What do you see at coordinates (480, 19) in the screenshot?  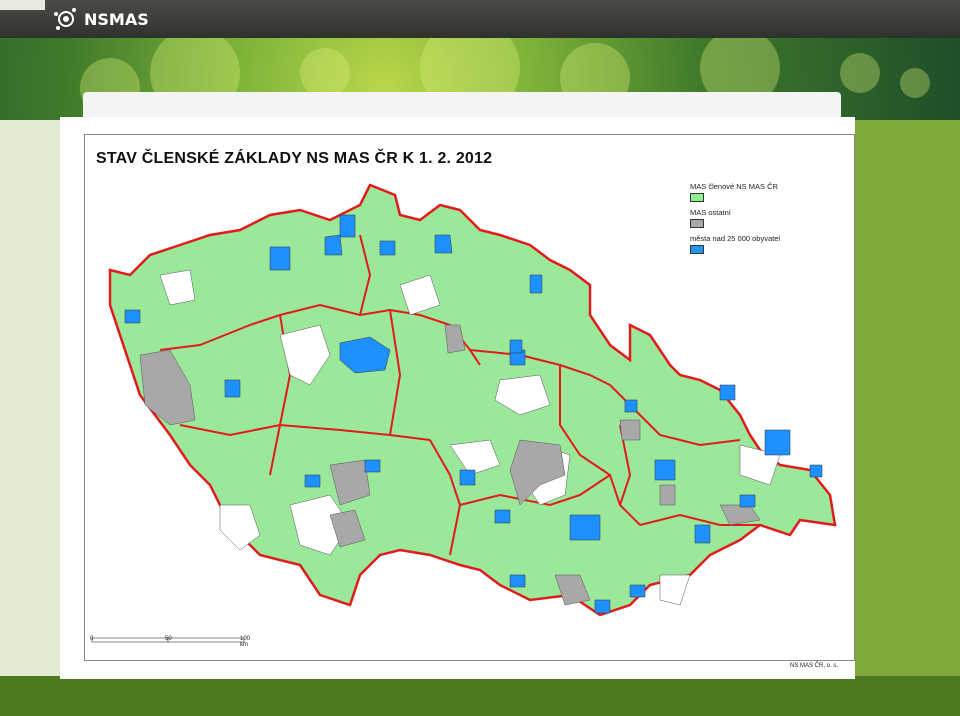 I see `top-bar: NSMAS` at bounding box center [480, 19].